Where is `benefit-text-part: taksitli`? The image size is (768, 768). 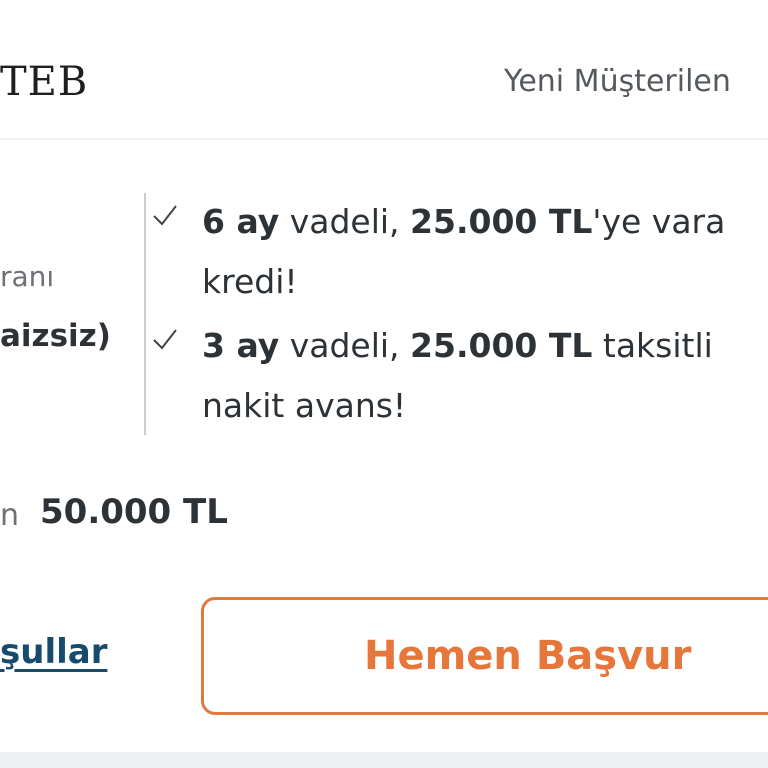
benefit-text-part: taksitli is located at coordinates (652, 345).